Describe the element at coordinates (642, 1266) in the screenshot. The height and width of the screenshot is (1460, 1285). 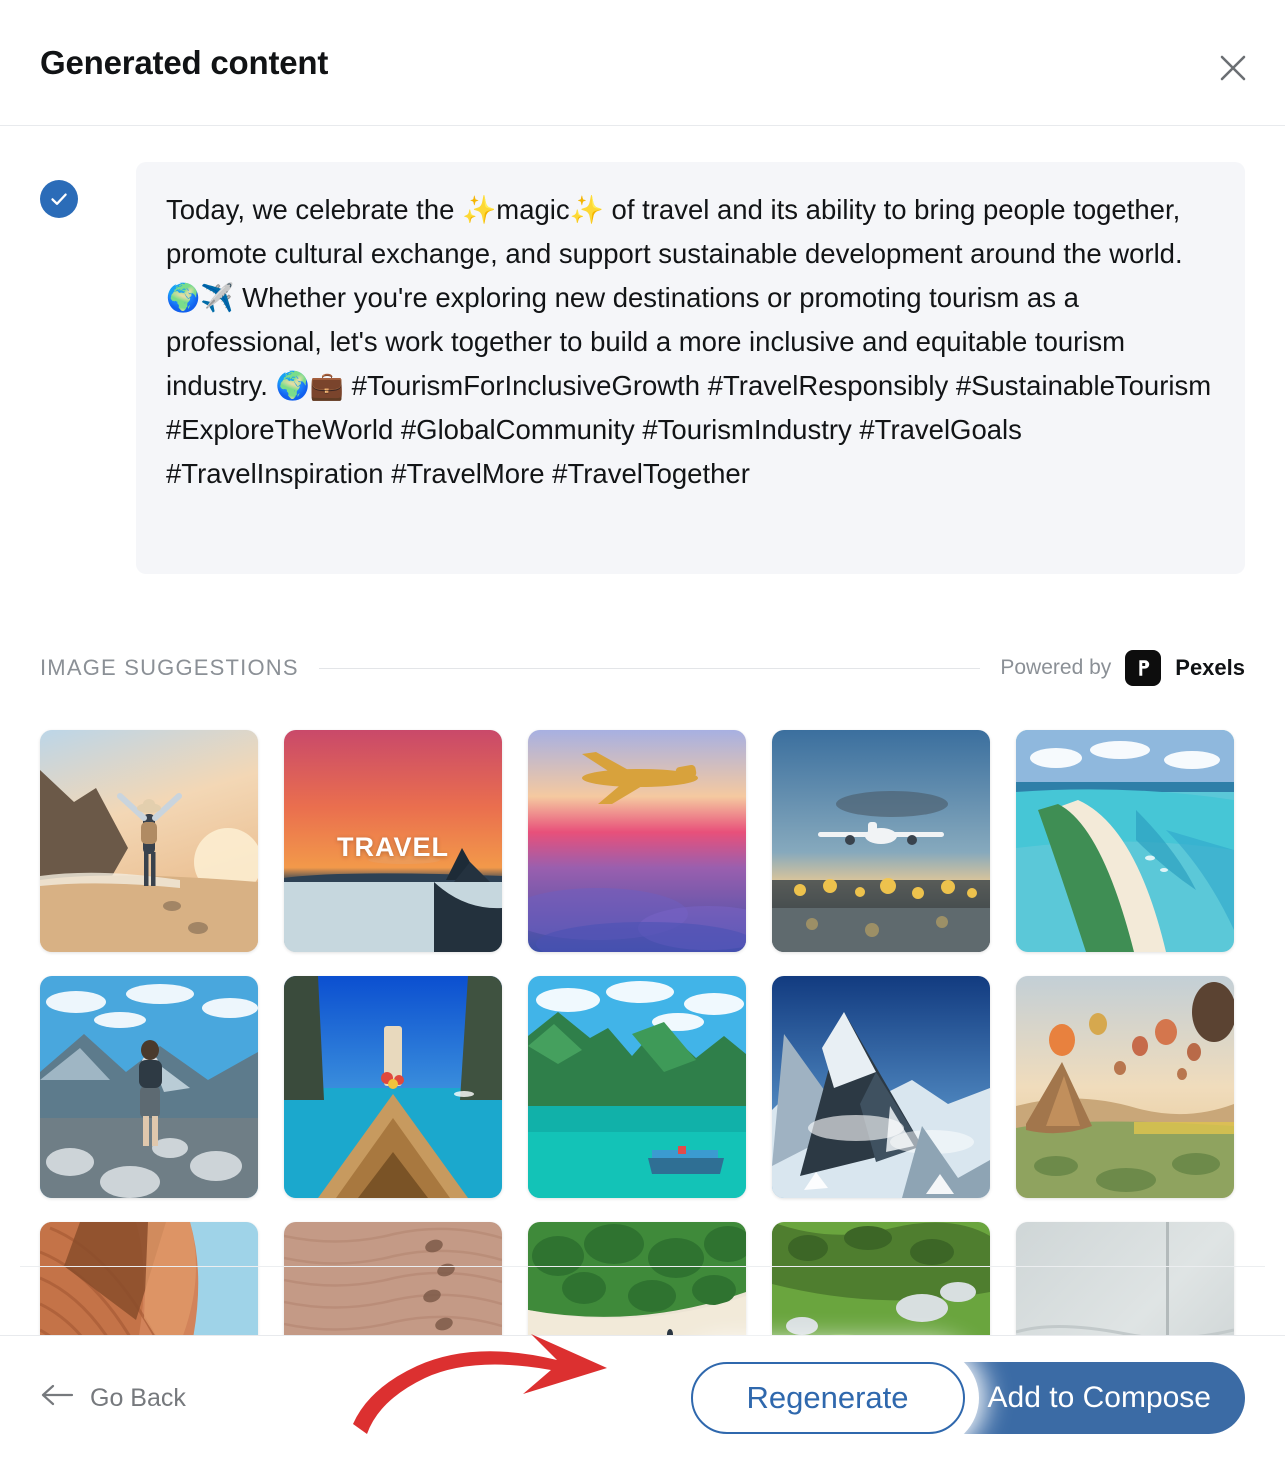
I see `scroll-hint-divider` at that location.